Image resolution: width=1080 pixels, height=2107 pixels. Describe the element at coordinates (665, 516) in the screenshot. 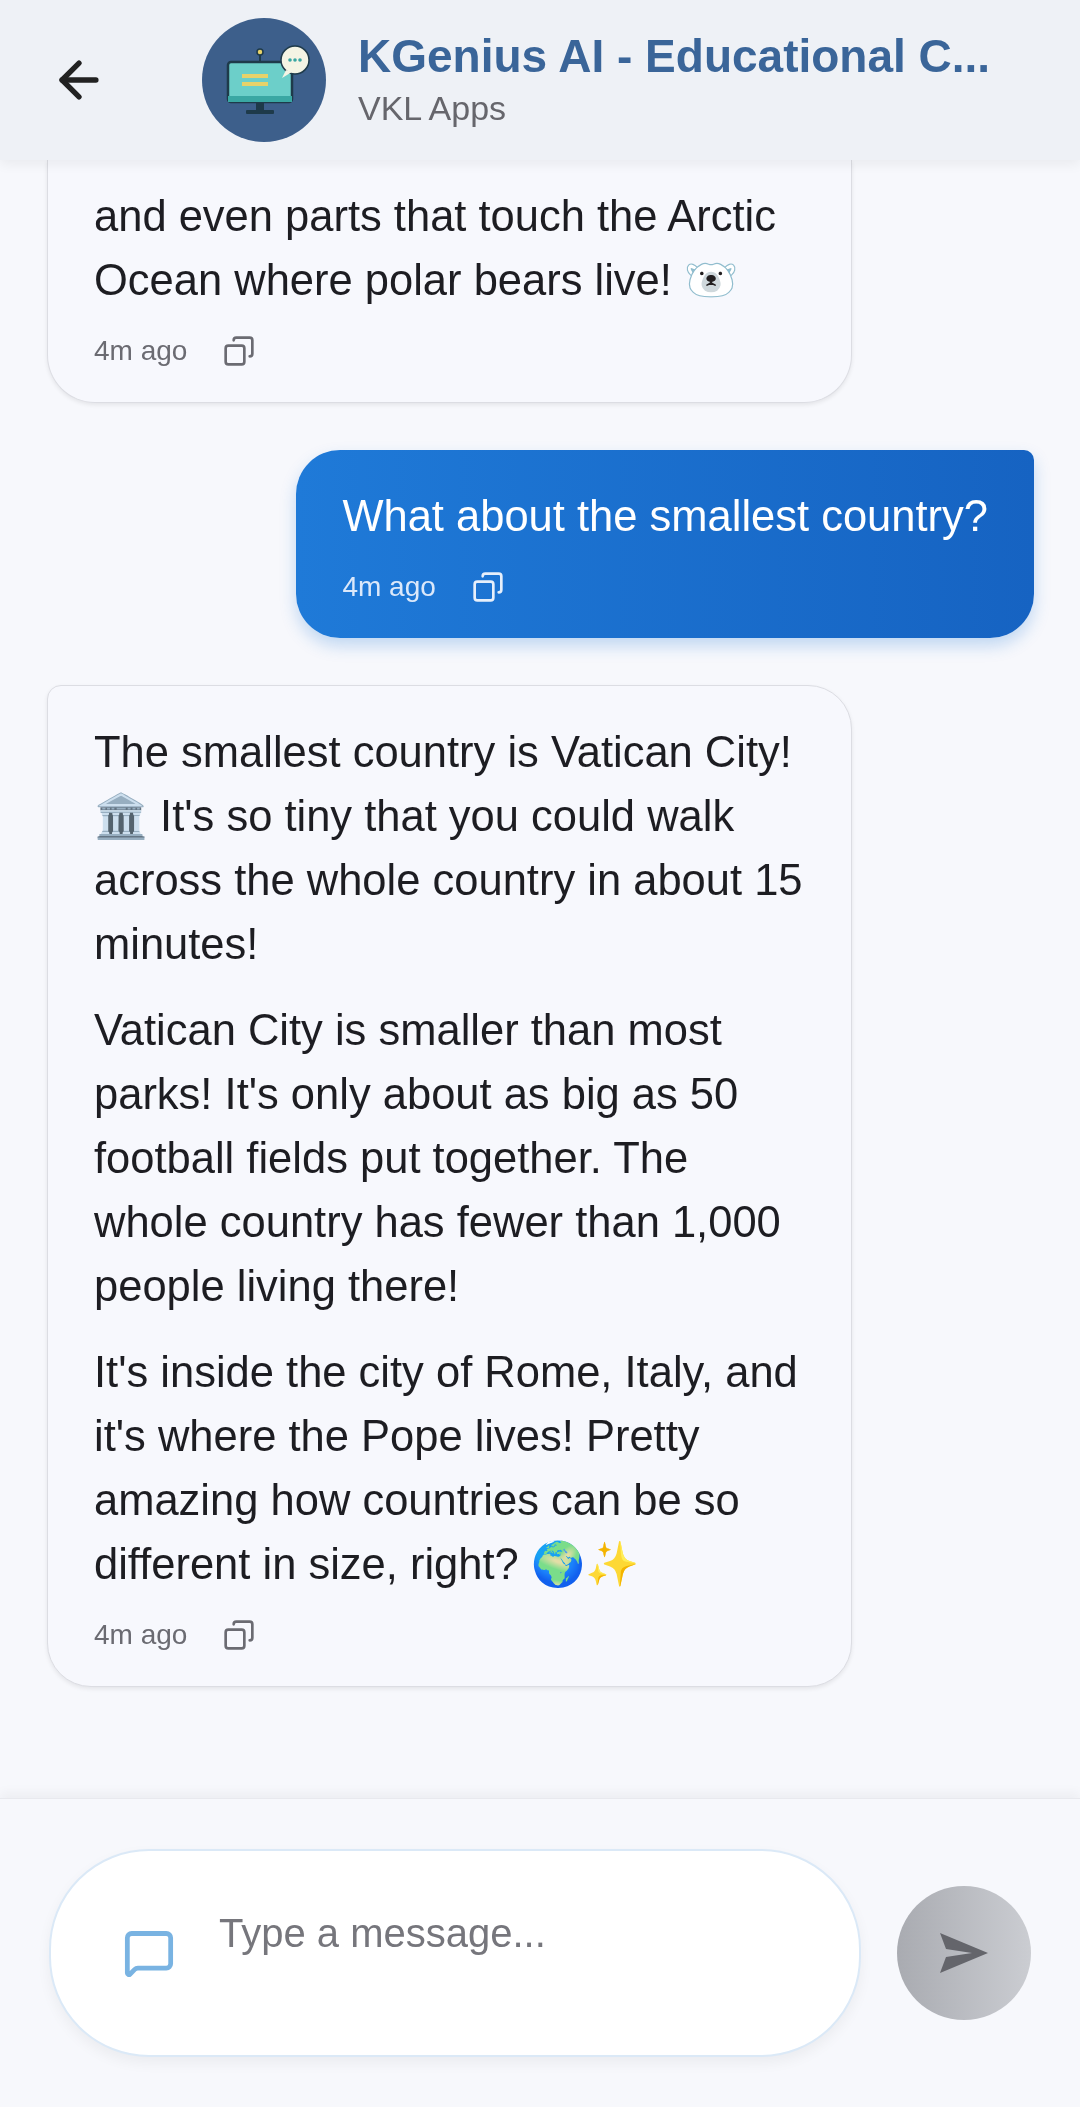

I see `message-text: What about the smallest country?` at that location.